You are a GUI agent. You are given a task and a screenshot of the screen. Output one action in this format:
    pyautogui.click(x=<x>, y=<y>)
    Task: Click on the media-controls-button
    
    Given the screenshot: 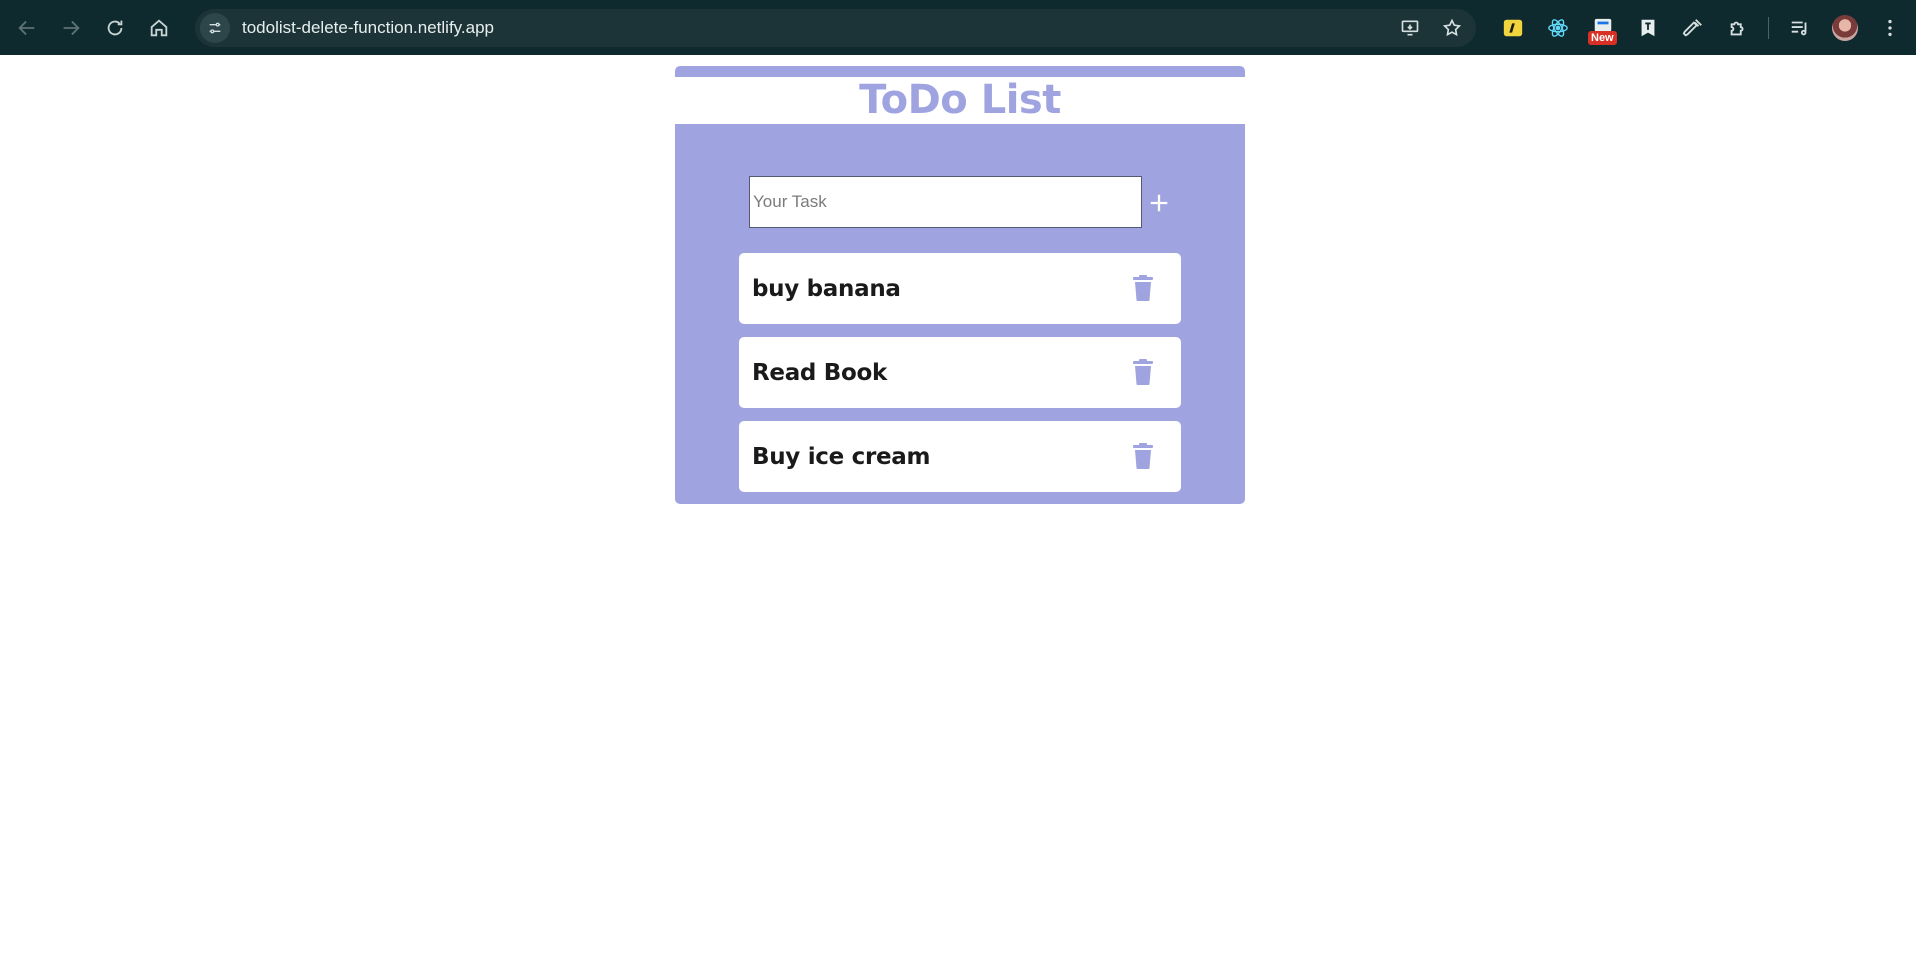 What is the action you would take?
    pyautogui.click(x=1799, y=28)
    